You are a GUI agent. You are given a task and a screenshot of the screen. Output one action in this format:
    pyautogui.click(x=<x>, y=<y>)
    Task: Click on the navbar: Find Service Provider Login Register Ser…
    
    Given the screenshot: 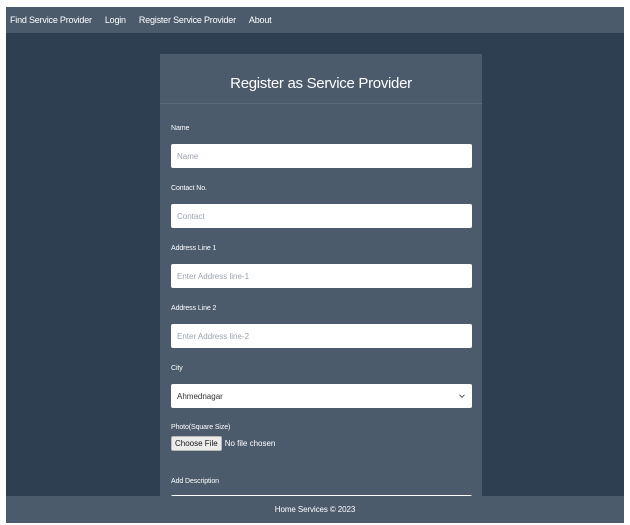 What is the action you would take?
    pyautogui.click(x=315, y=20)
    